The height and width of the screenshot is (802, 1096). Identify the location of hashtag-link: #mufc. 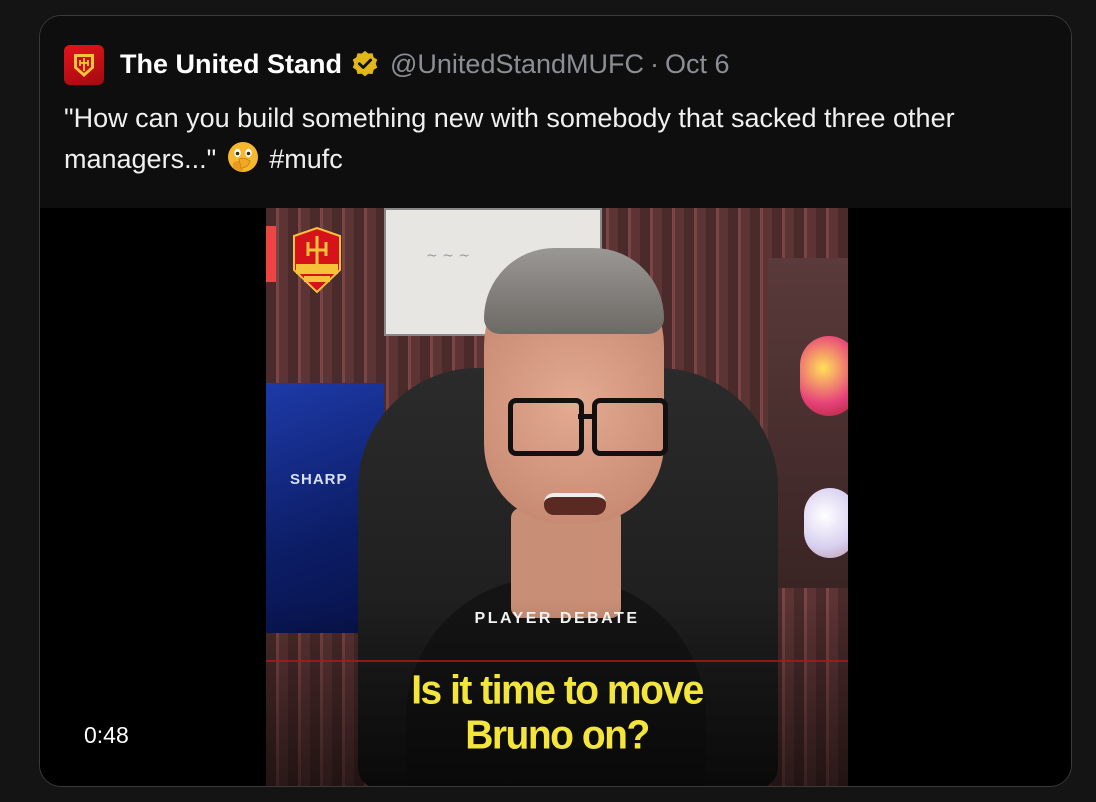
(306, 159).